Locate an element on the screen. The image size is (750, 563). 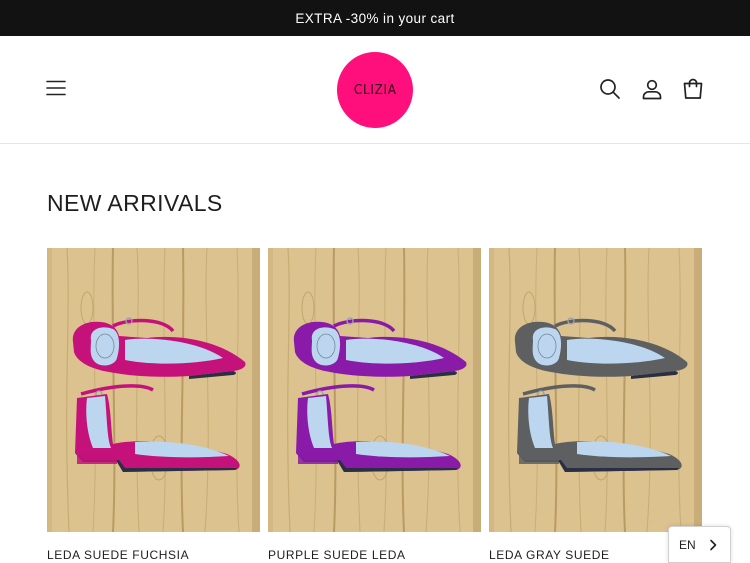
chevron-right-icon is located at coordinates (713, 545).